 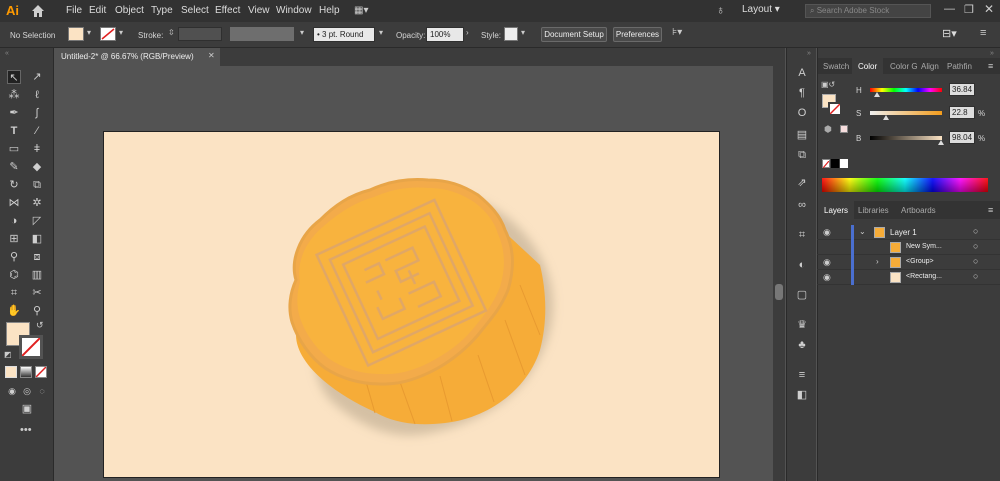 I want to click on panel-icon-dock: » A ¶ O ▤ ⧉ ⇗ ∞ ⌗ ◐ ▢ ♛ ♣ ≡ ◧, so click(x=801, y=264).